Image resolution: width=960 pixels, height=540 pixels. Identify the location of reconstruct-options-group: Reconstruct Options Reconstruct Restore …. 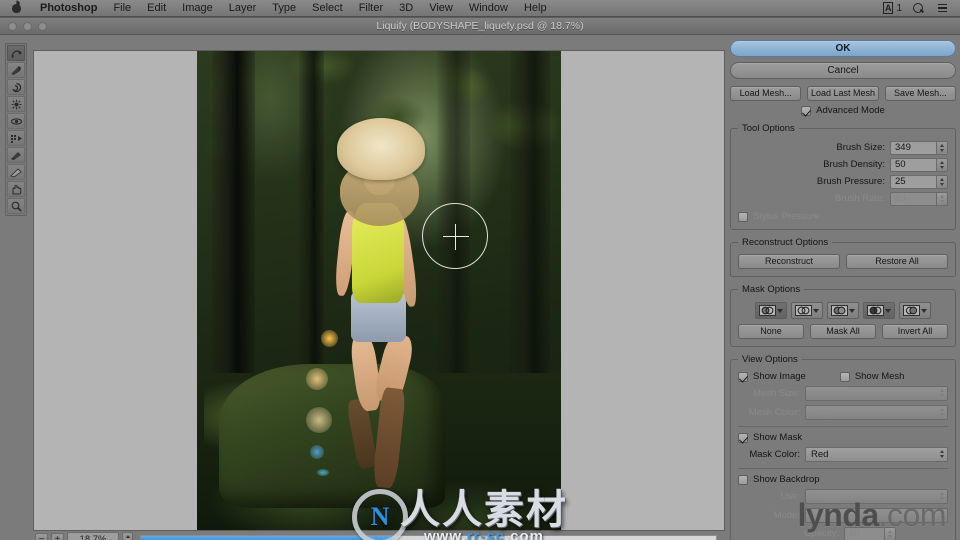
(843, 257).